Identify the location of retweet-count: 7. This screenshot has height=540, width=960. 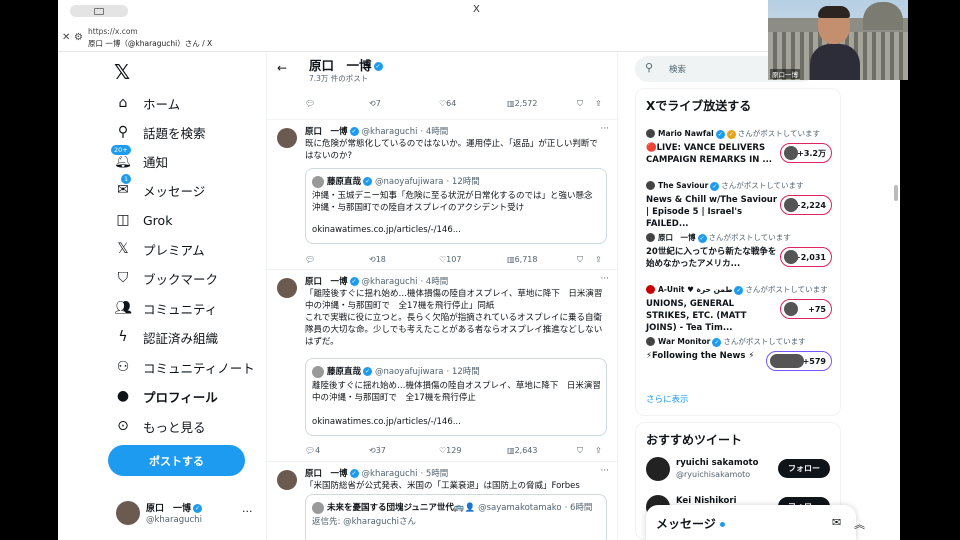
(378, 103).